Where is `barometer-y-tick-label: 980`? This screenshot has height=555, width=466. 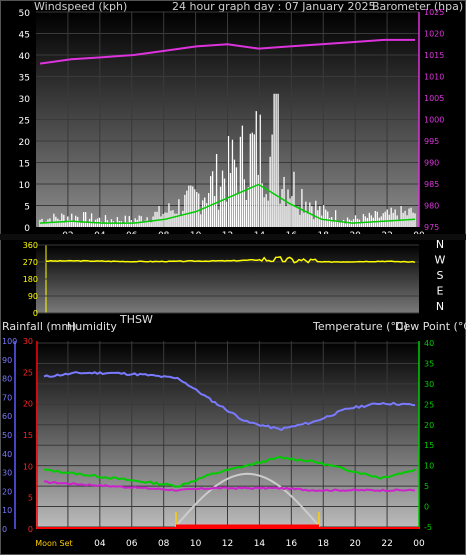 barometer-y-tick-label: 980 is located at coordinates (431, 206).